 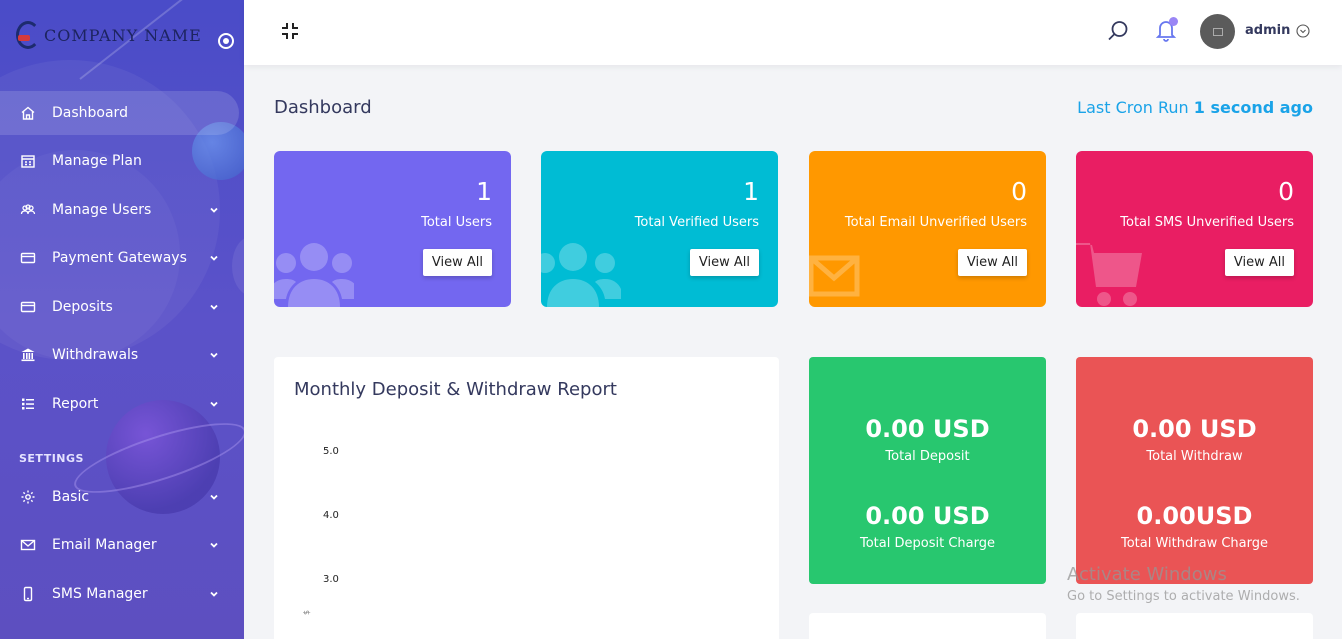 What do you see at coordinates (97, 161) in the screenshot?
I see `sidebar-item-label: Manage Plan` at bounding box center [97, 161].